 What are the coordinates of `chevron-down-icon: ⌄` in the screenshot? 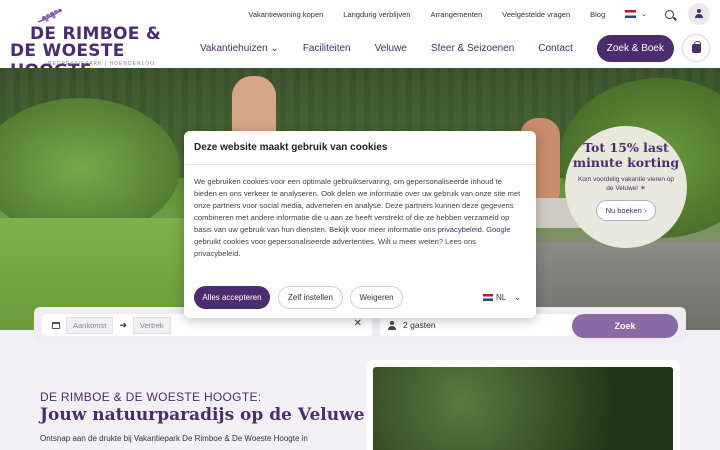 It's located at (517, 297).